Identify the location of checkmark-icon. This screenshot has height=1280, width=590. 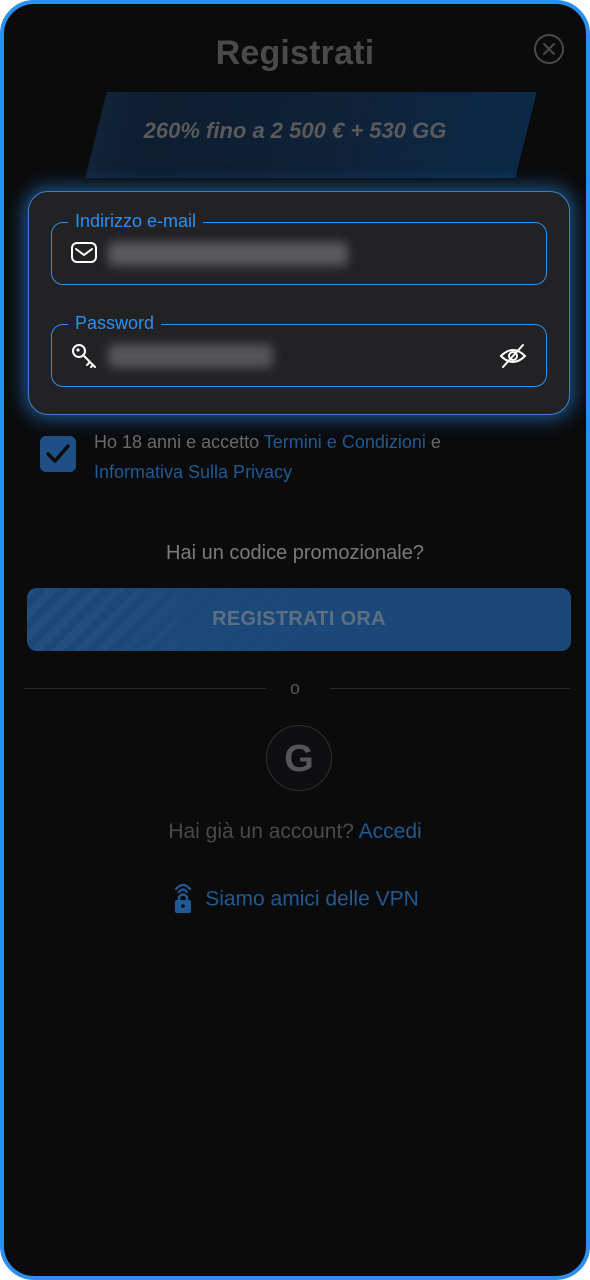
(58, 453).